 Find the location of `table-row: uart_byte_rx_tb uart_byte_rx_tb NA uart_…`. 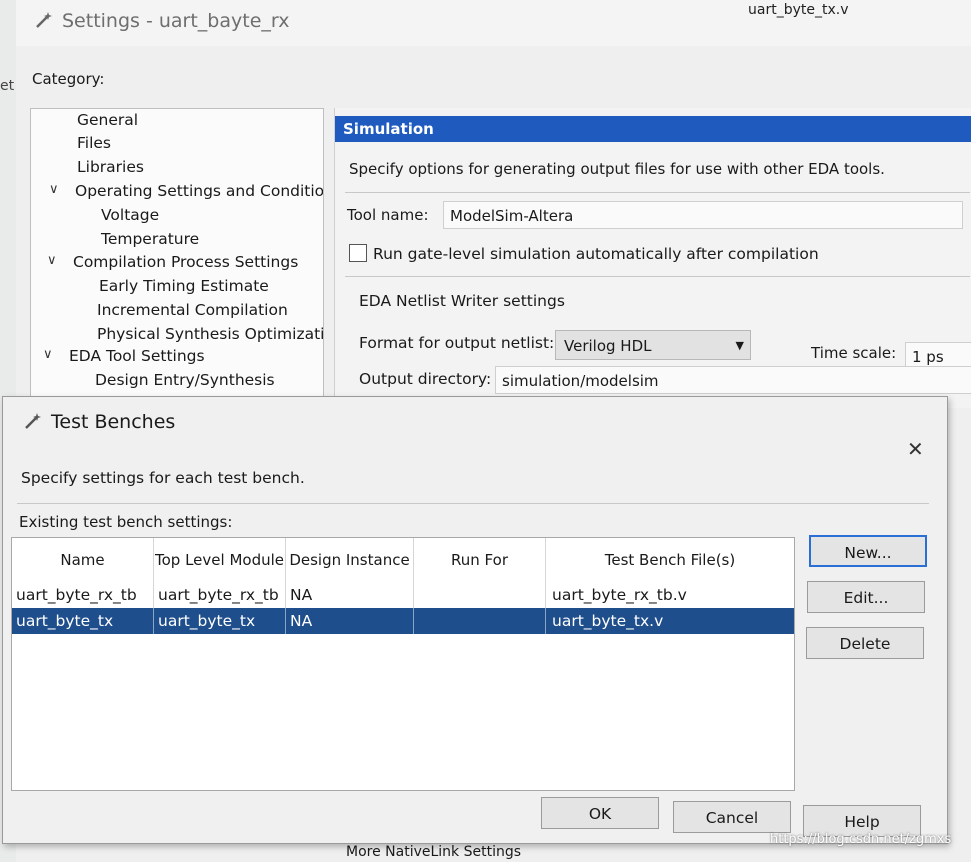

table-row: uart_byte_rx_tb uart_byte_rx_tb NA uart_… is located at coordinates (403, 595).